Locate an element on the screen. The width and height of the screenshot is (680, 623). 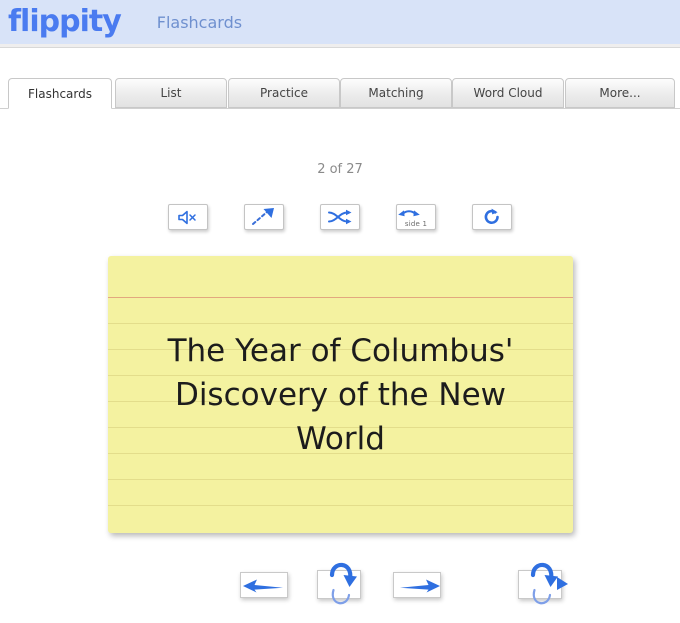
tab-label: List is located at coordinates (171, 93).